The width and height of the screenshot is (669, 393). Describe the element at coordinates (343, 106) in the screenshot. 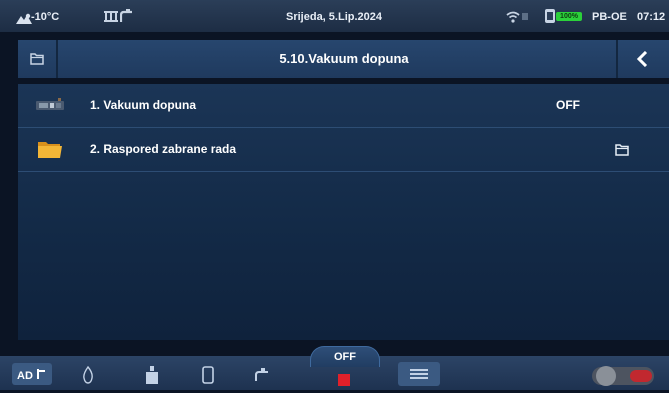

I see `menu-item-vakuum-dopuna: 1. Vakuum dopuna OFF` at that location.